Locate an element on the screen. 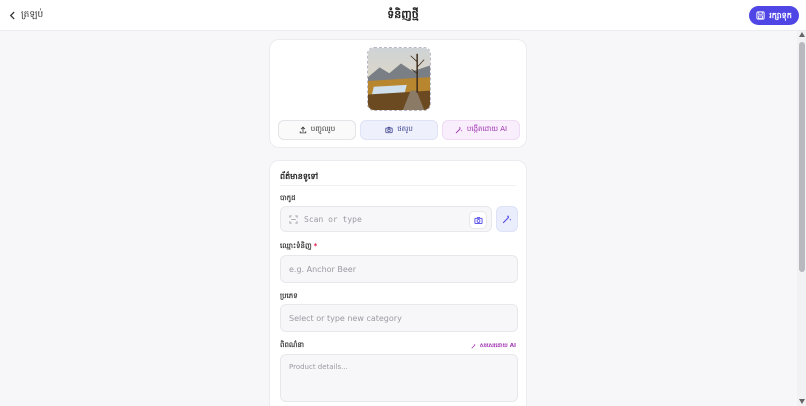 This screenshot has height=406, width=806. product-name-label: ឈ្មោះទំនិញ * is located at coordinates (298, 247).